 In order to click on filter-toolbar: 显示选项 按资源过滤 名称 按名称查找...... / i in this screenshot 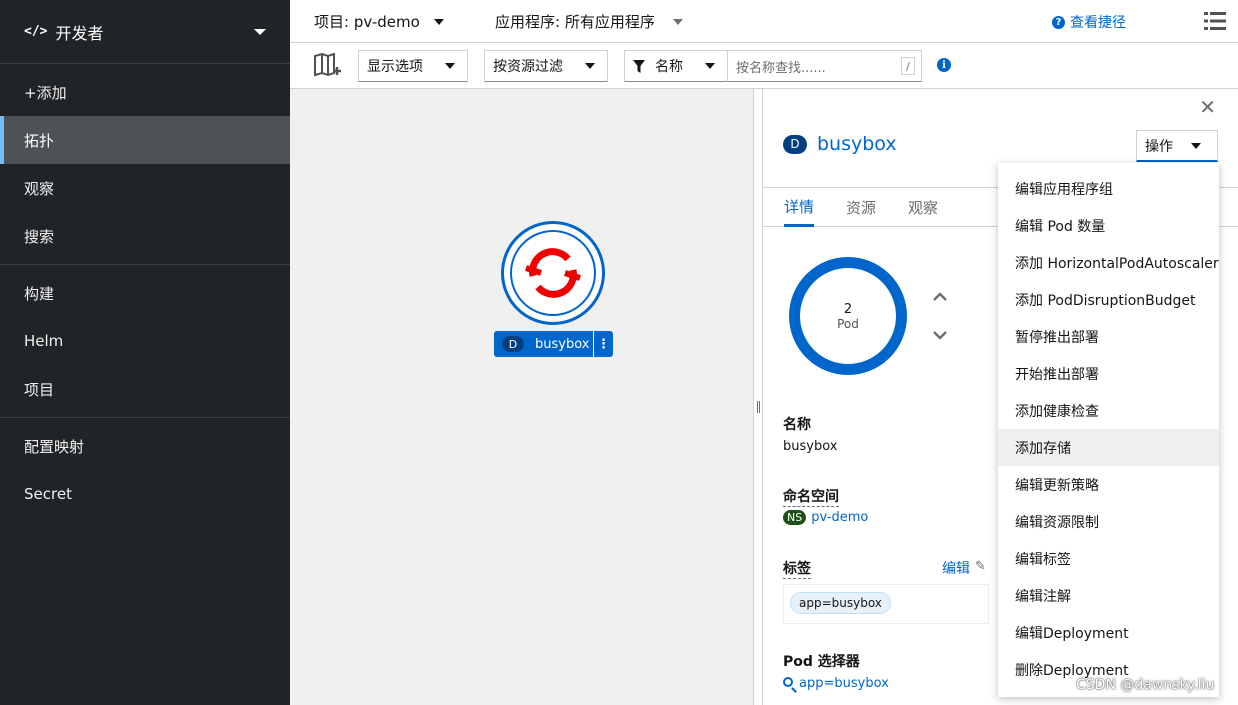, I will do `click(764, 66)`.